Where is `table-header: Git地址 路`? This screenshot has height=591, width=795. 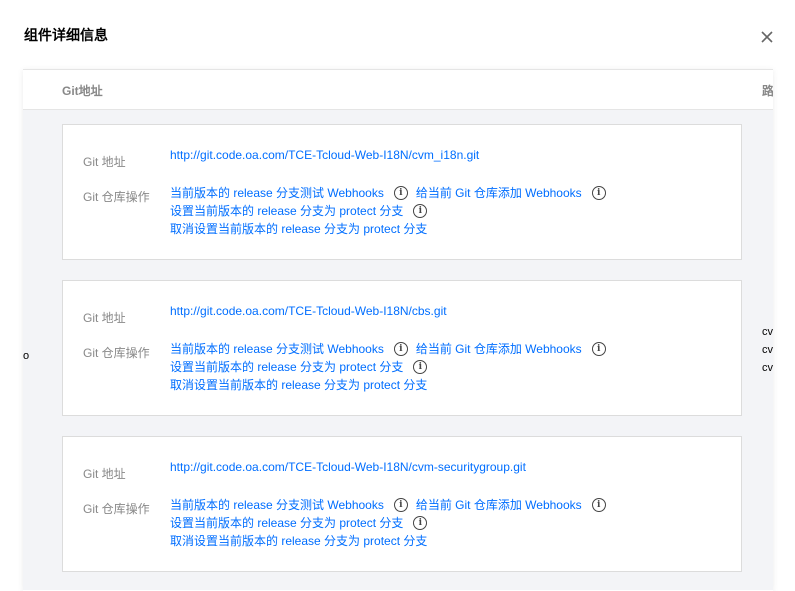
table-header: Git地址 路 is located at coordinates (398, 90).